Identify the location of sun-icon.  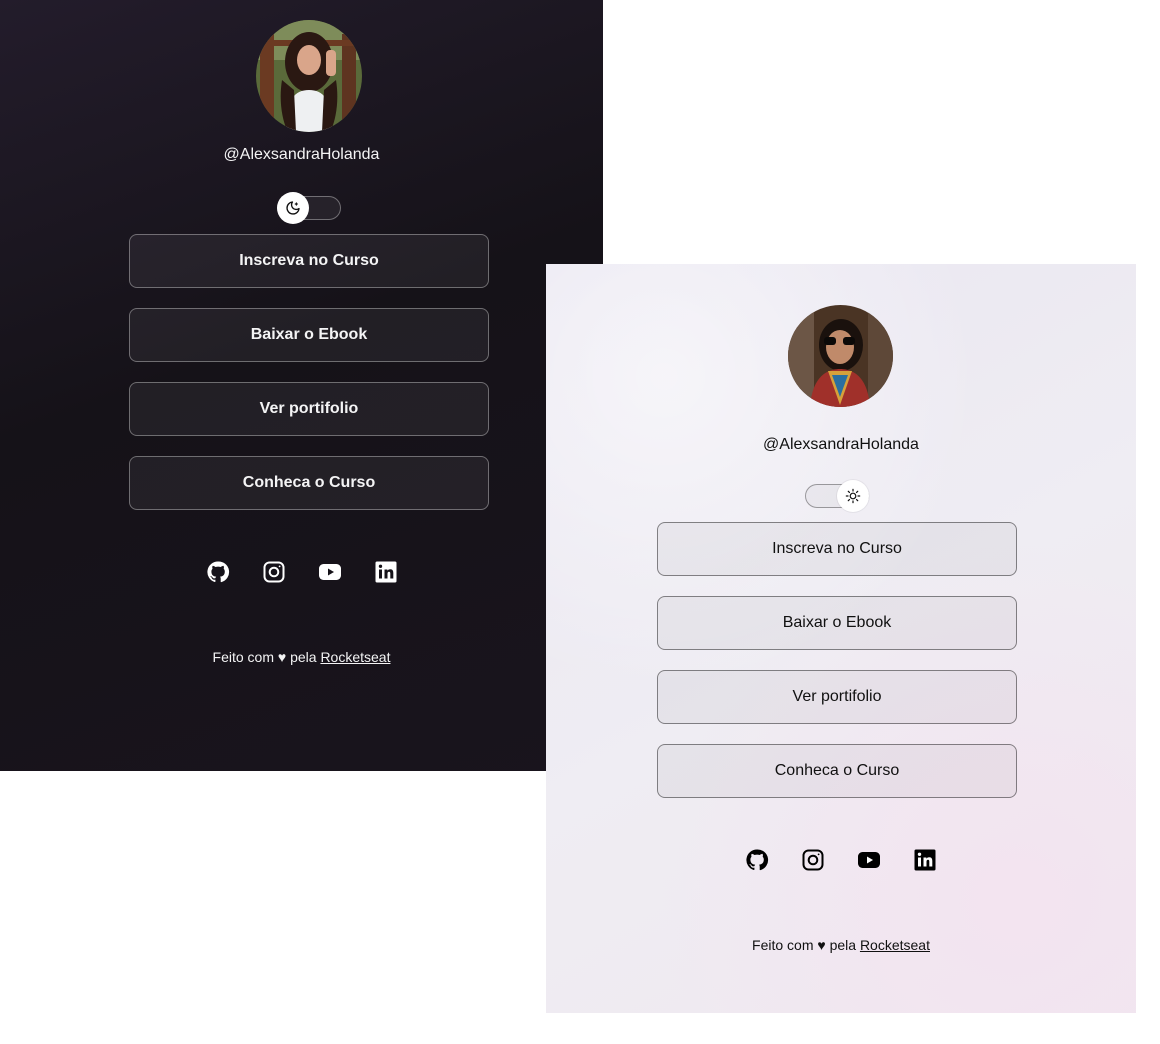
(853, 496).